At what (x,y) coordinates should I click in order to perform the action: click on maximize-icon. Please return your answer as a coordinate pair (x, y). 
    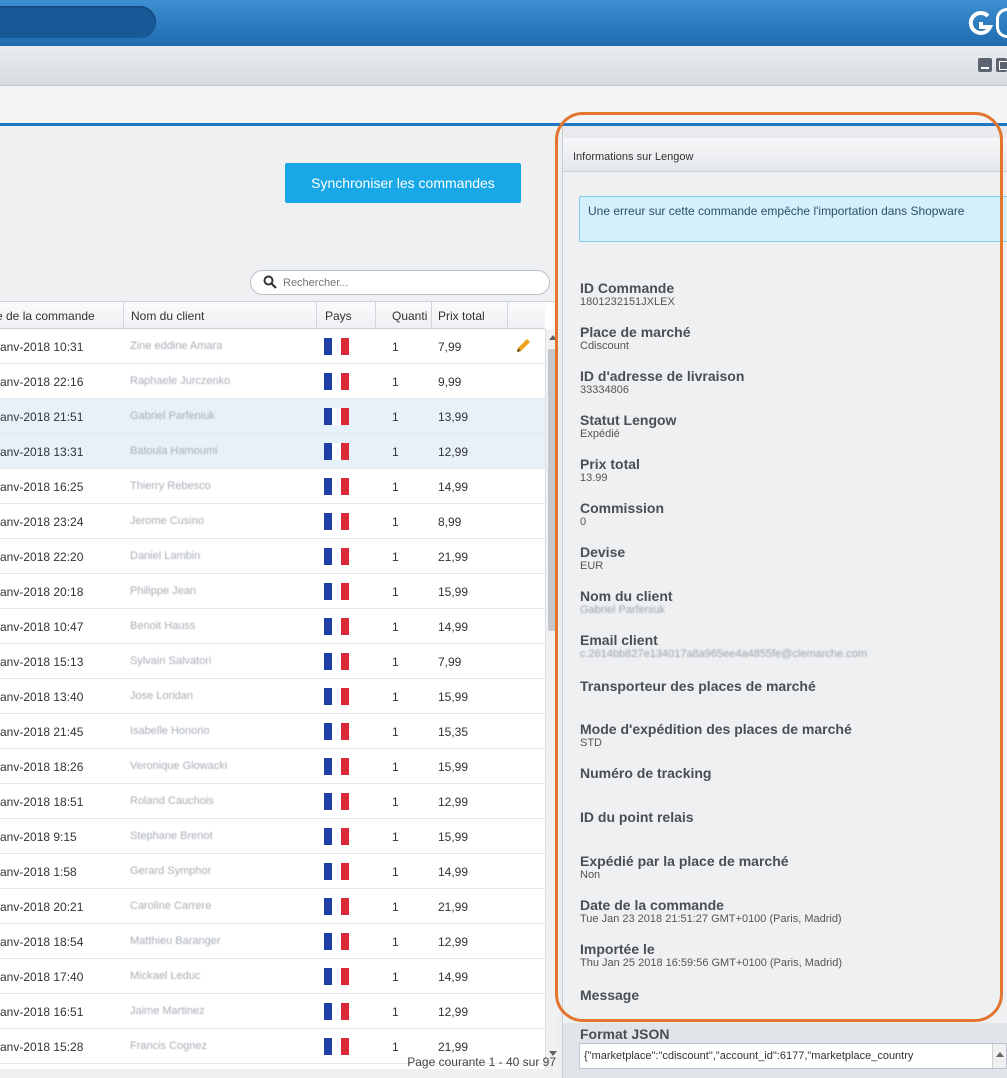
    Looking at the image, I should click on (1001, 65).